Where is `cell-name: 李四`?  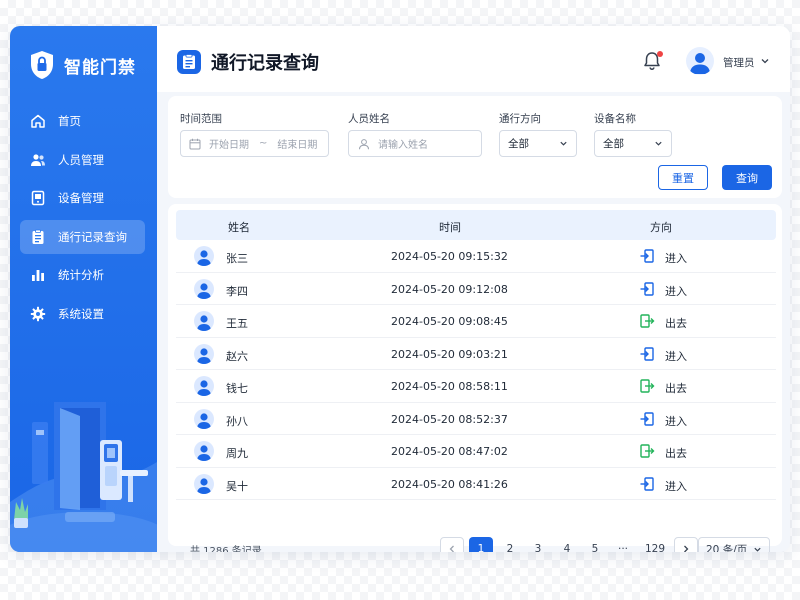 cell-name: 李四 is located at coordinates (237, 291).